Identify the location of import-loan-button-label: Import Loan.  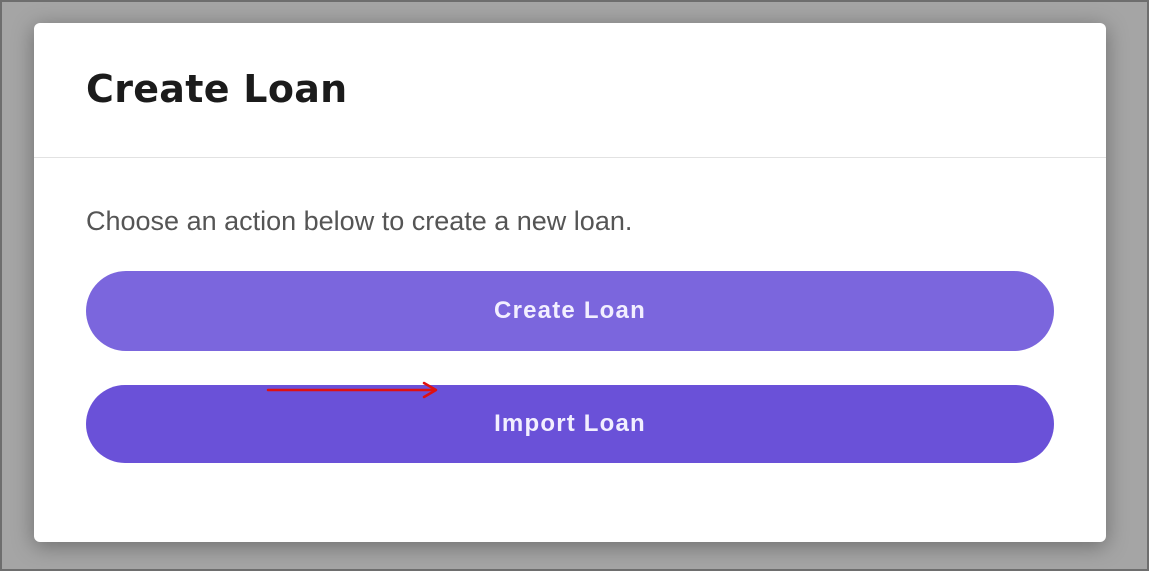
(570, 423).